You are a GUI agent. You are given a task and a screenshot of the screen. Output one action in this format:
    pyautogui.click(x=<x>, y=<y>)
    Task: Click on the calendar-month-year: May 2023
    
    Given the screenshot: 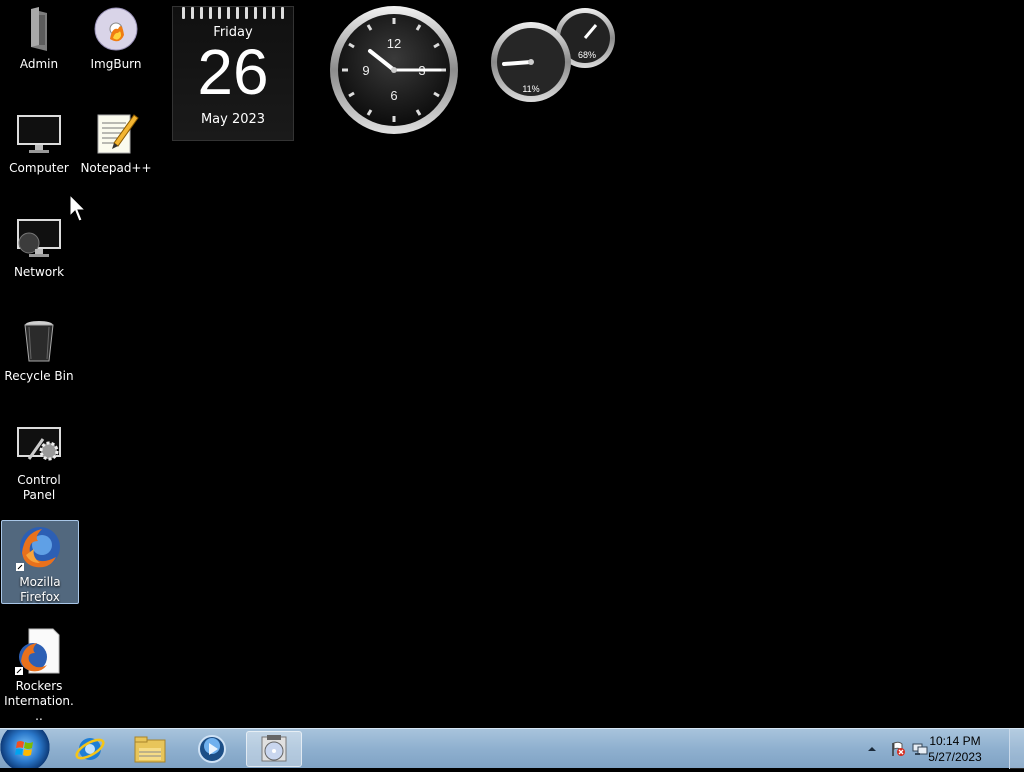 What is the action you would take?
    pyautogui.click(x=233, y=119)
    